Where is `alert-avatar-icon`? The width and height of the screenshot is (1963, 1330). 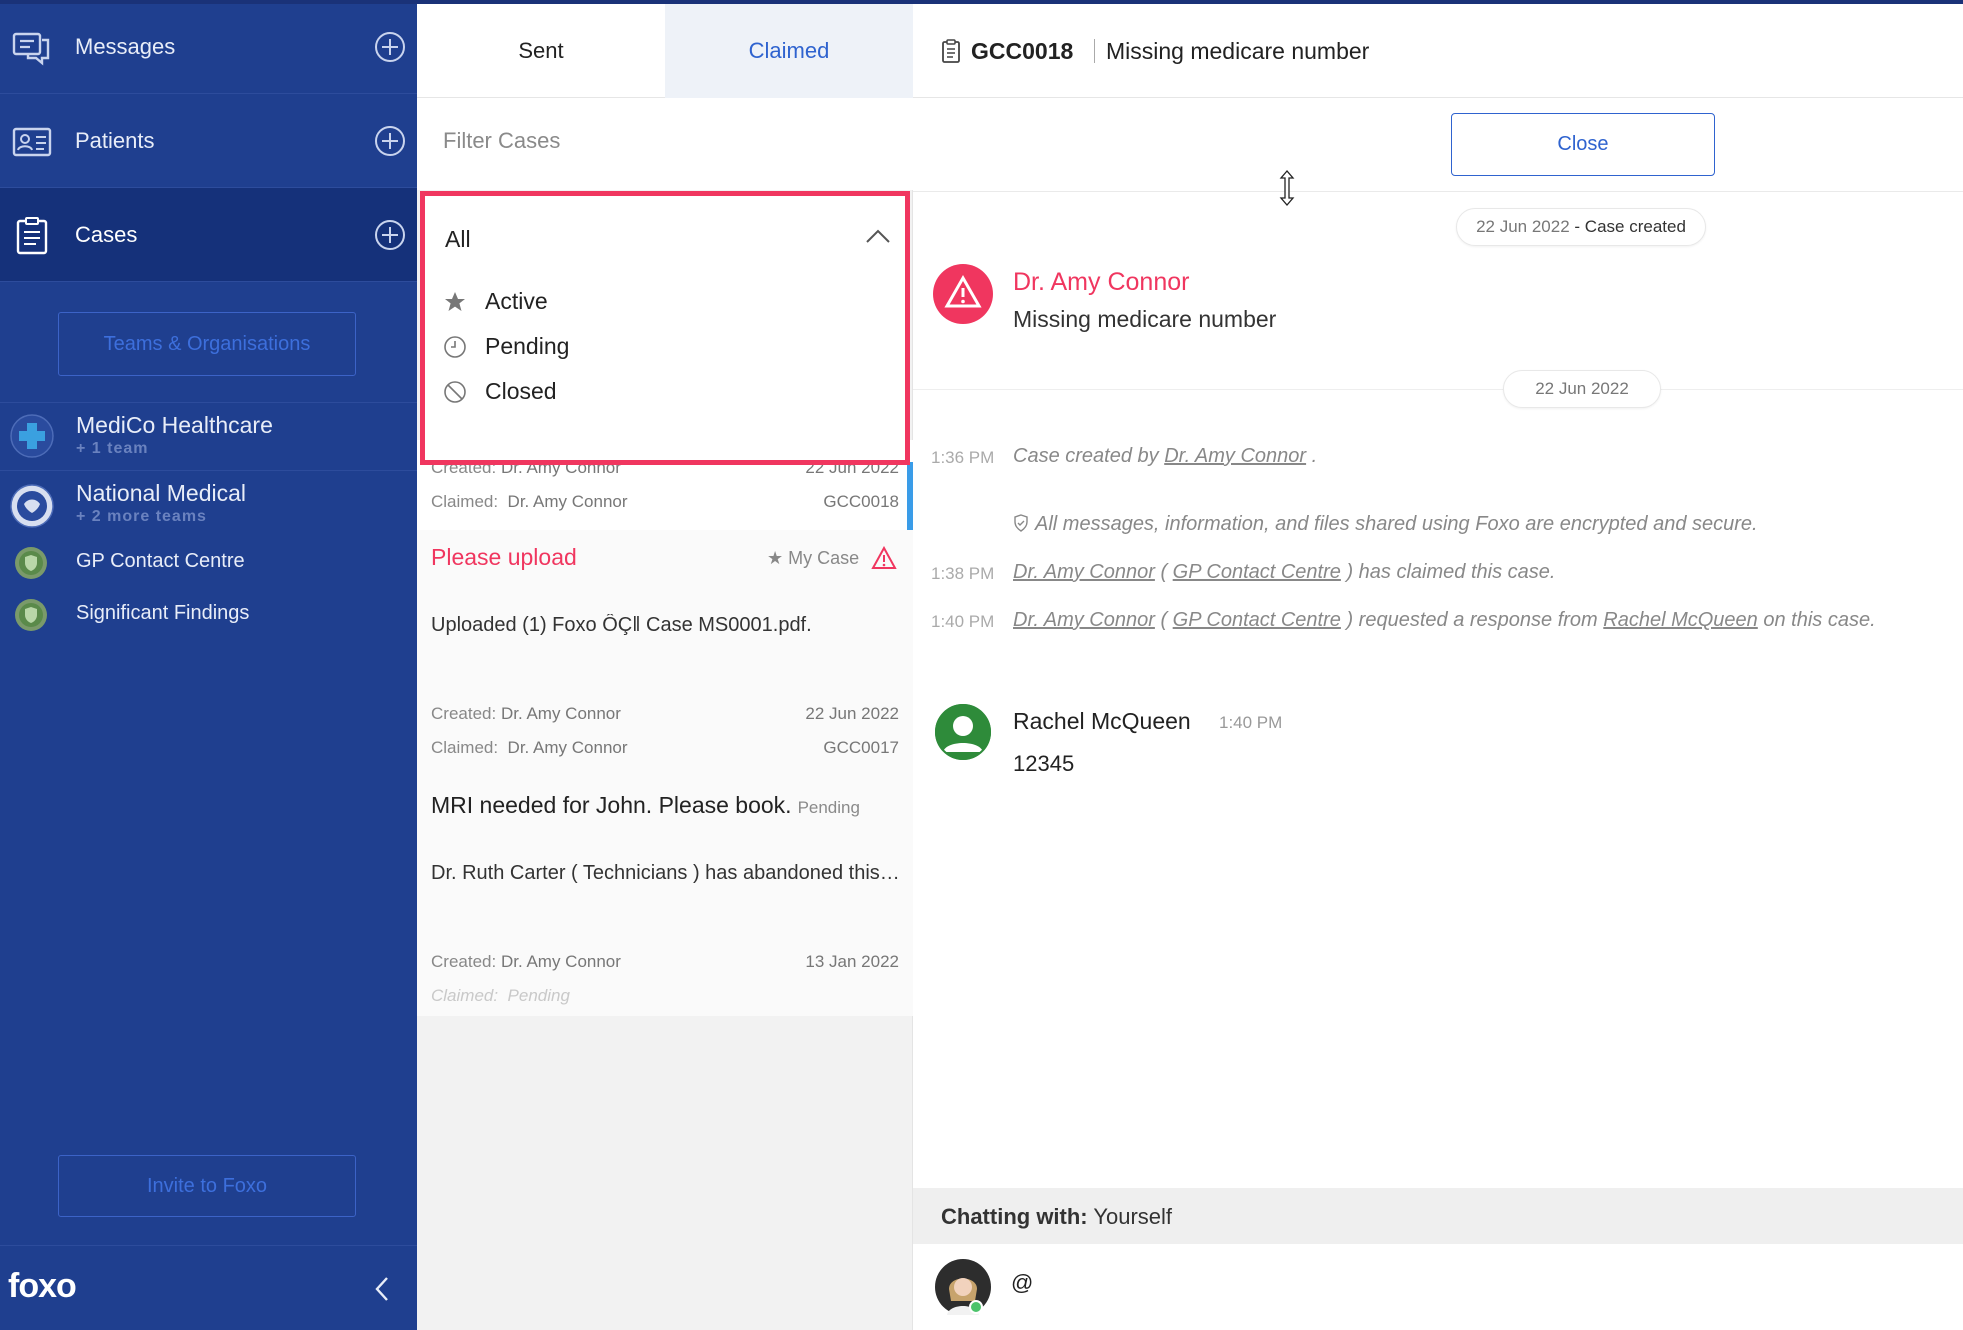 alert-avatar-icon is located at coordinates (963, 294).